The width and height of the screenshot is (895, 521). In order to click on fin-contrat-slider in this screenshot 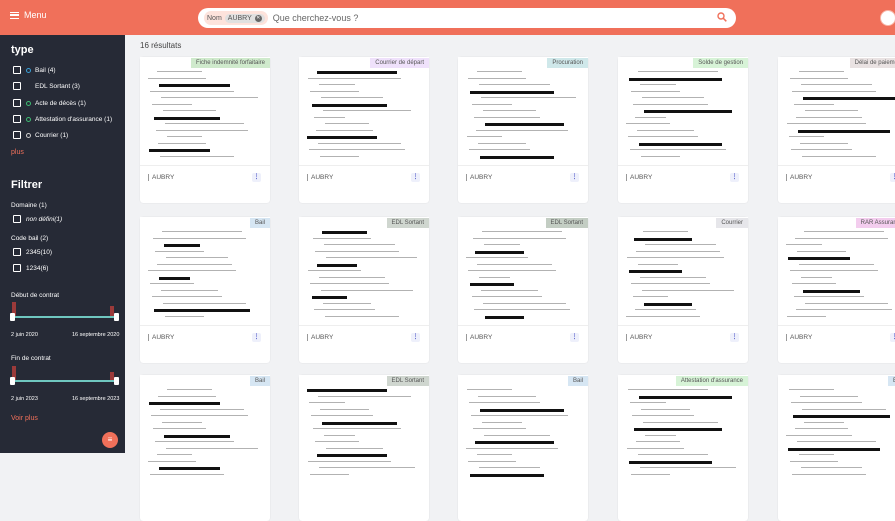, I will do `click(64, 376)`.